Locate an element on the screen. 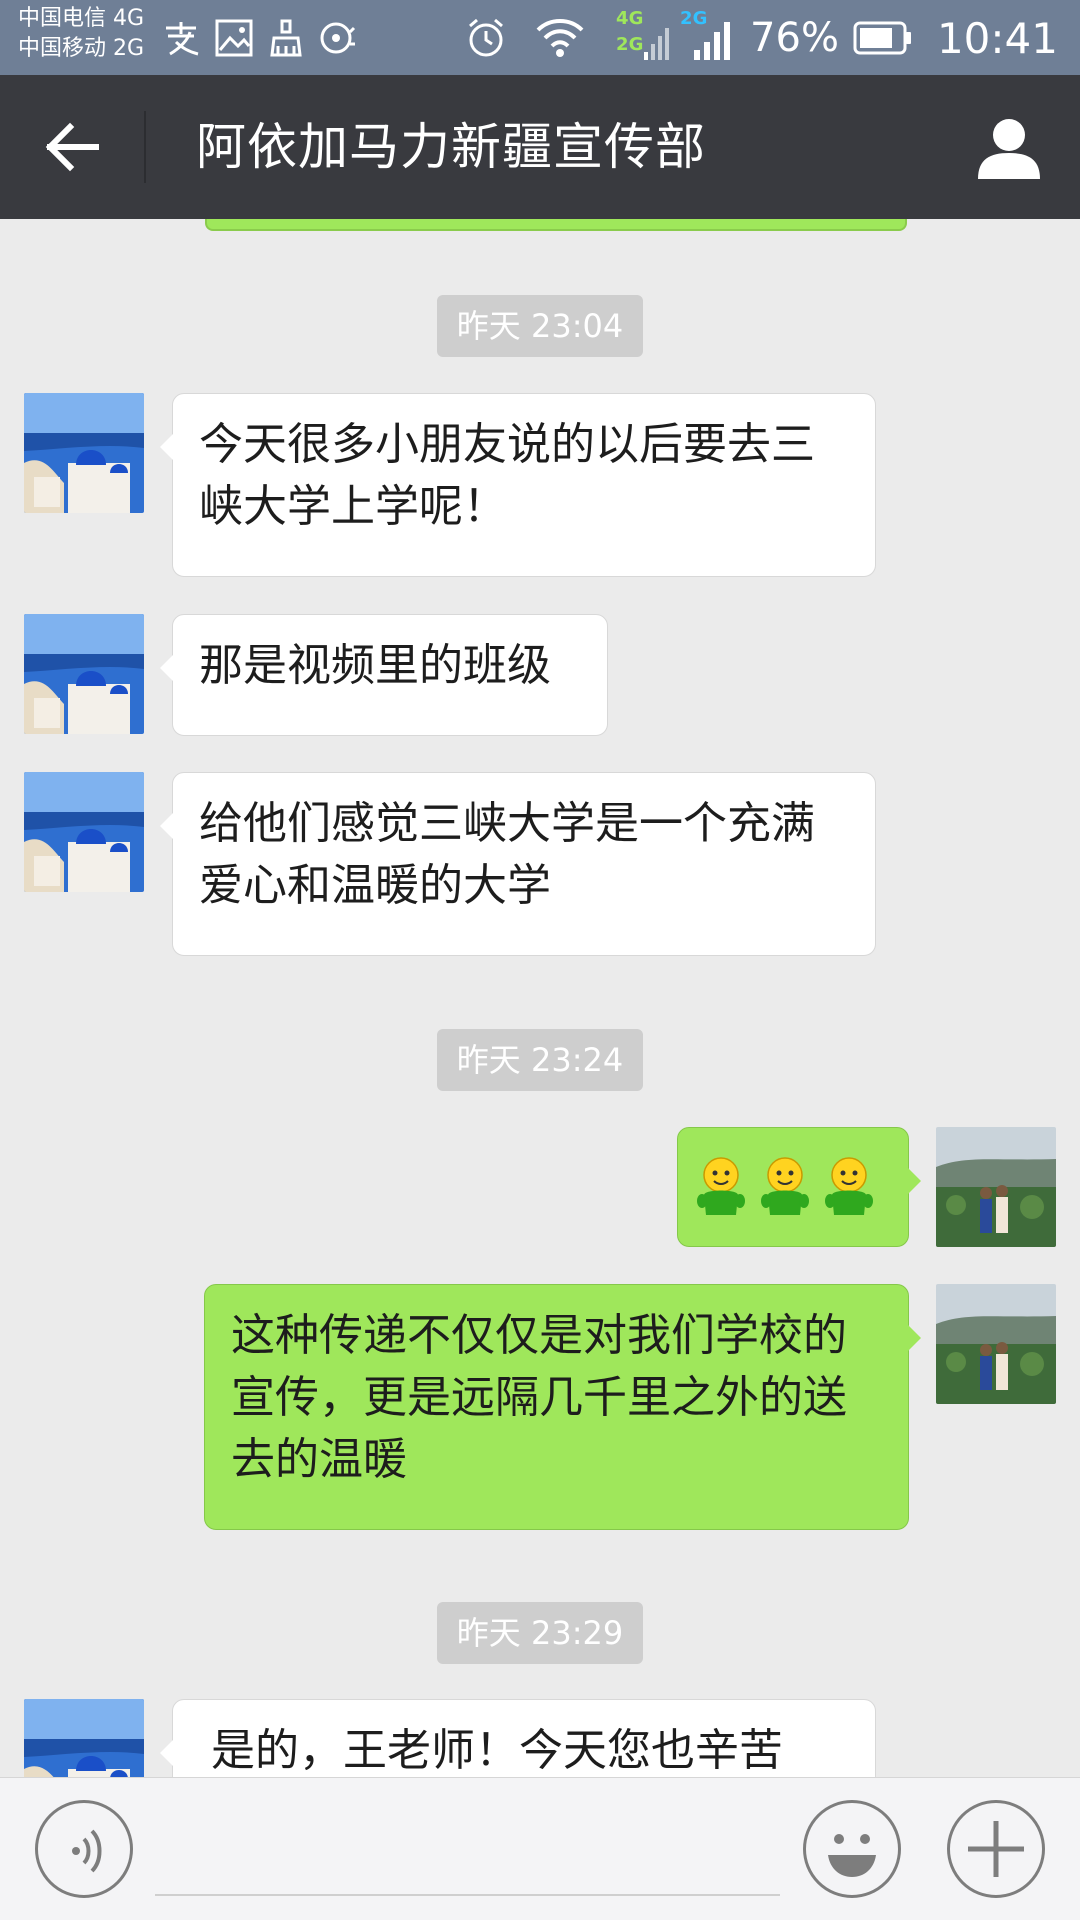  emoji-button is located at coordinates (852, 1849).